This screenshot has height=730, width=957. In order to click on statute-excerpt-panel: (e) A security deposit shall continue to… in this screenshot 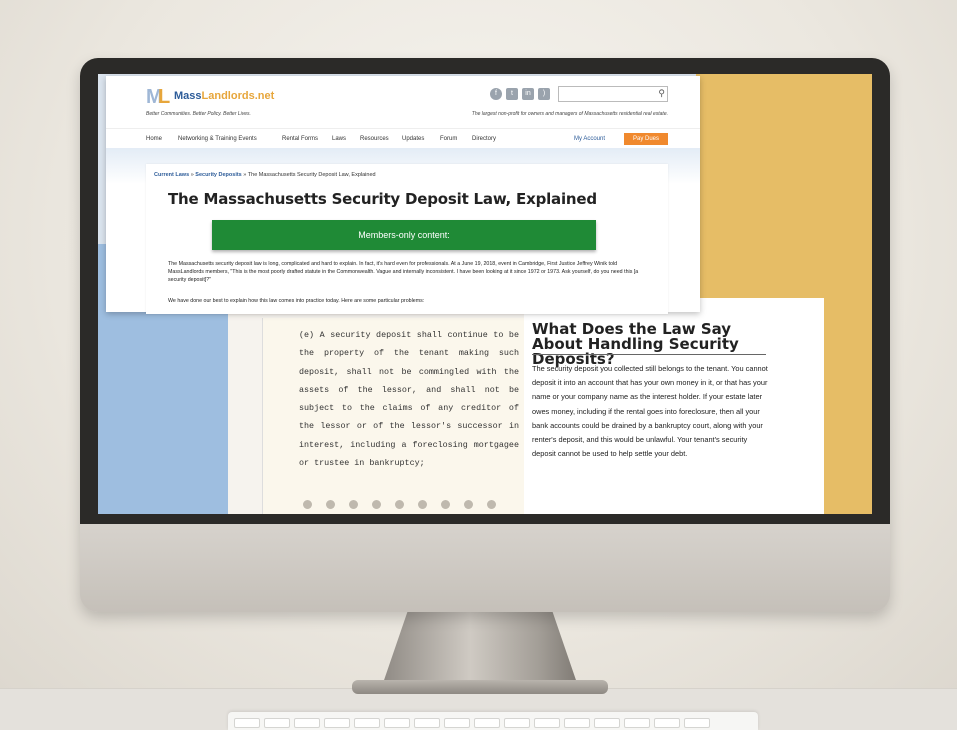, I will do `click(393, 416)`.